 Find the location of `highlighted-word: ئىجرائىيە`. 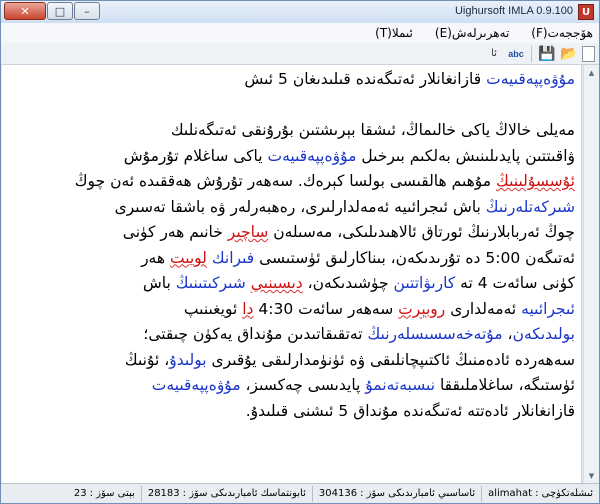

highlighted-word: ئىجرائىيە is located at coordinates (548, 308).